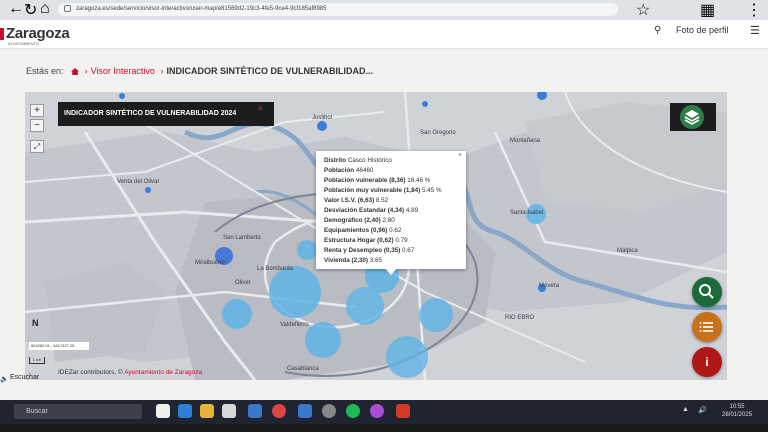  What do you see at coordinates (403, 411) in the screenshot?
I see `pdf-reader-icon` at bounding box center [403, 411].